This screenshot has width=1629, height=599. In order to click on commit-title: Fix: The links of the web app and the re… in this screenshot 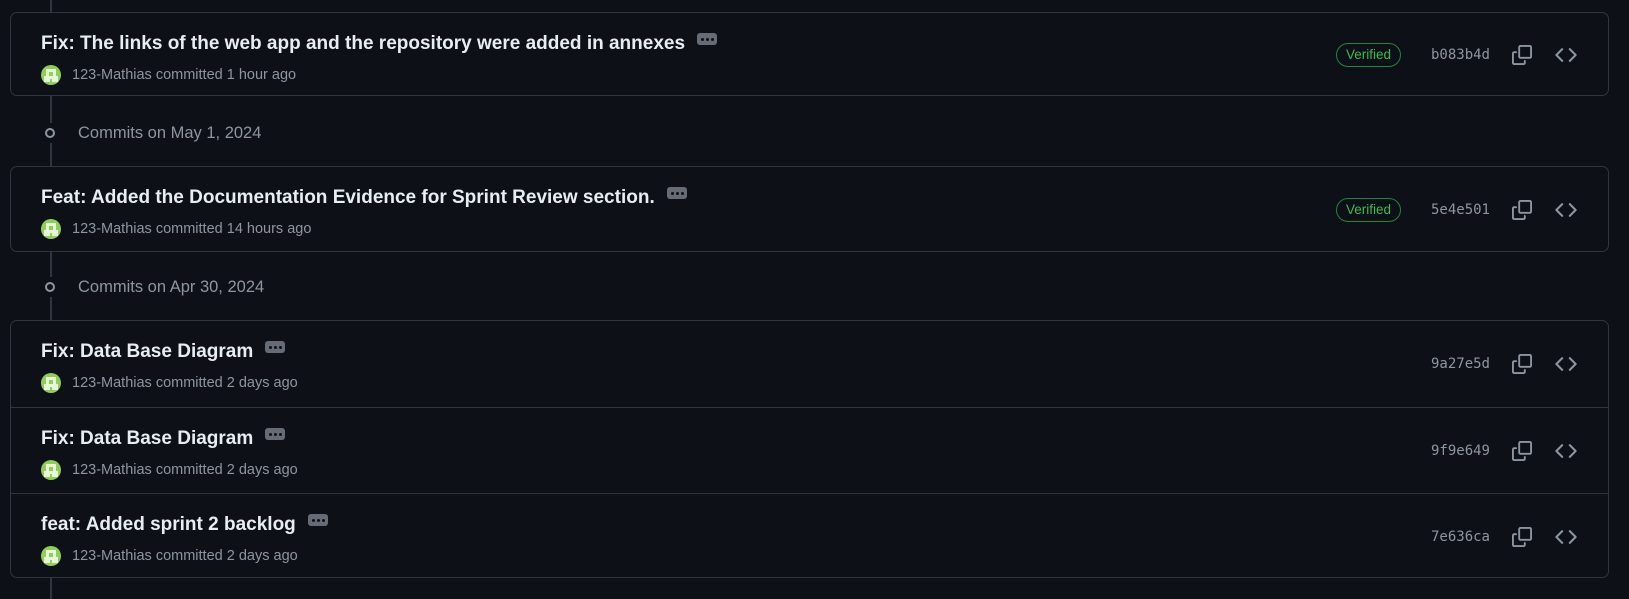, I will do `click(379, 44)`.